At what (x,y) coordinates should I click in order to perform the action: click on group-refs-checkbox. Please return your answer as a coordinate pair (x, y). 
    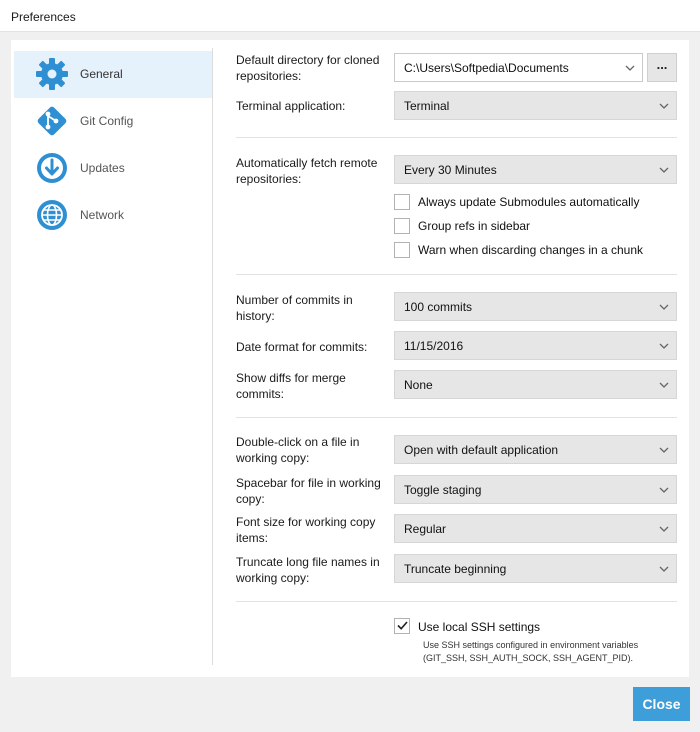
    Looking at the image, I should click on (402, 226).